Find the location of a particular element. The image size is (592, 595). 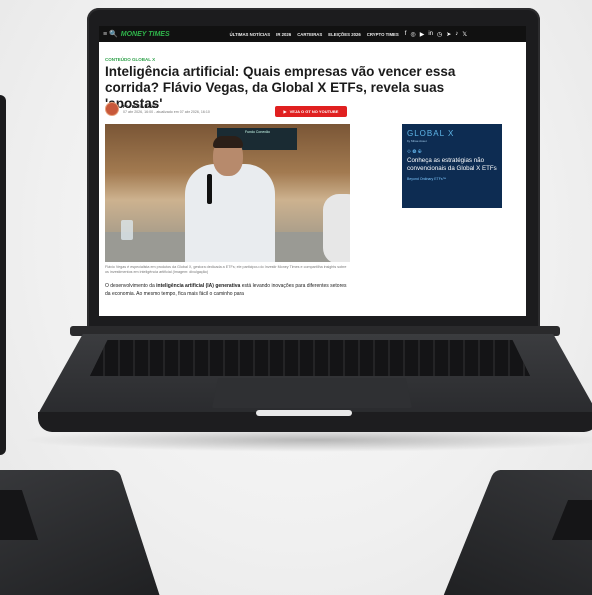

speaker-body is located at coordinates (230, 213).